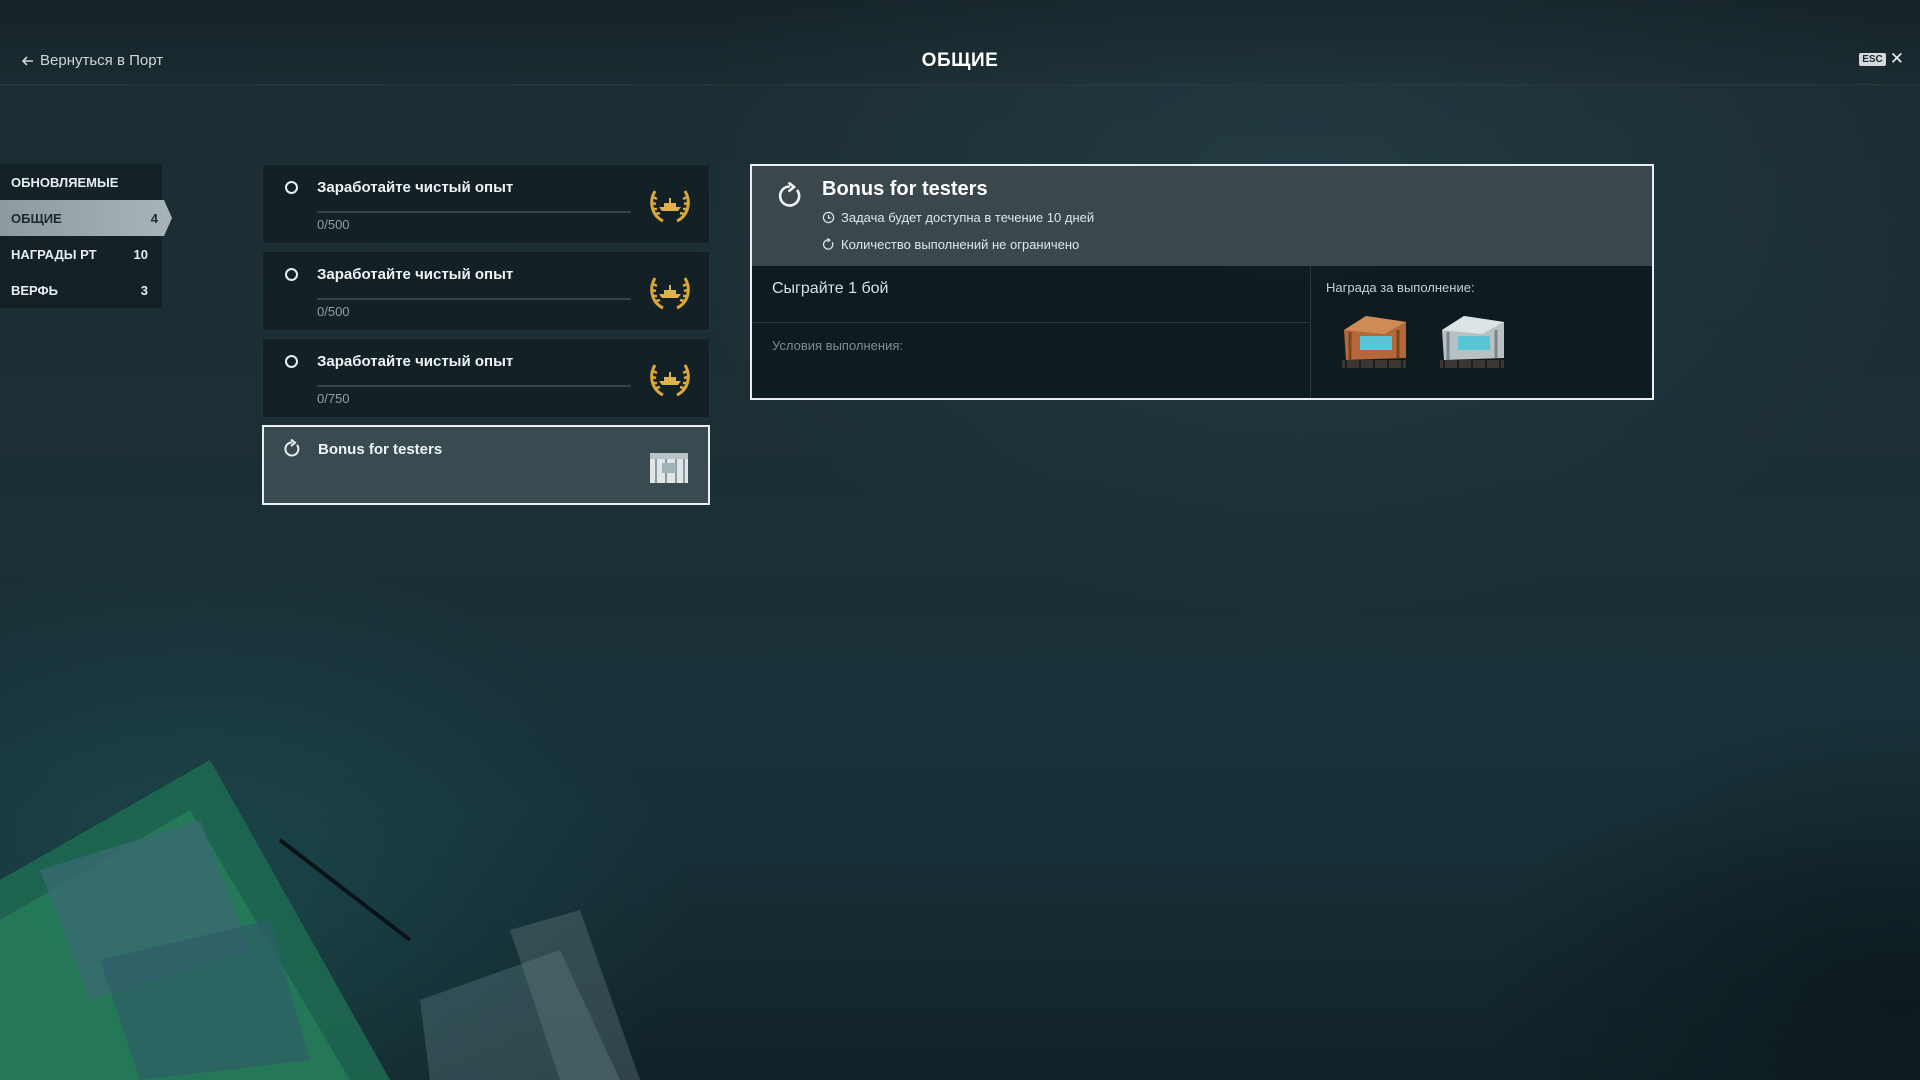 The image size is (1920, 1080). Describe the element at coordinates (486, 378) in the screenshot. I see `quest-card: Заработайте чистый опыт 0/750` at that location.